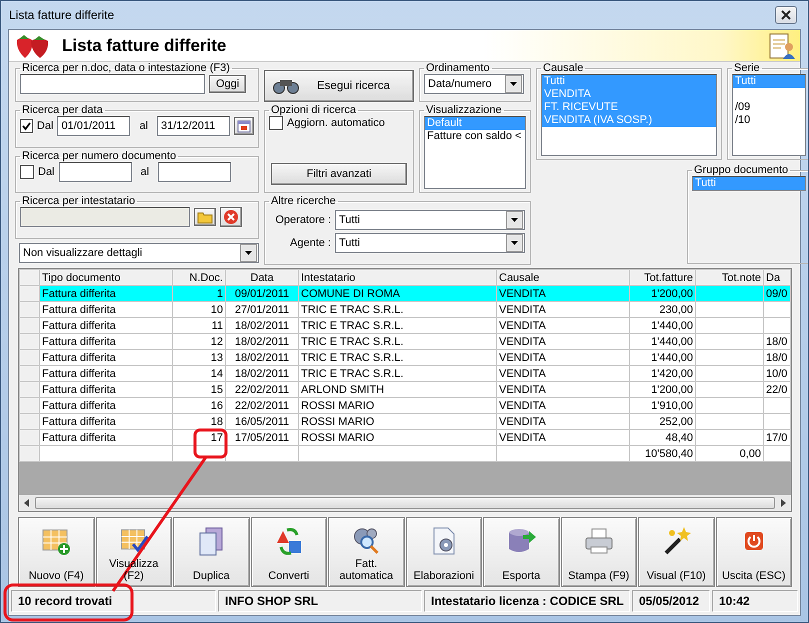  What do you see at coordinates (231, 217) in the screenshot?
I see `clear-button` at bounding box center [231, 217].